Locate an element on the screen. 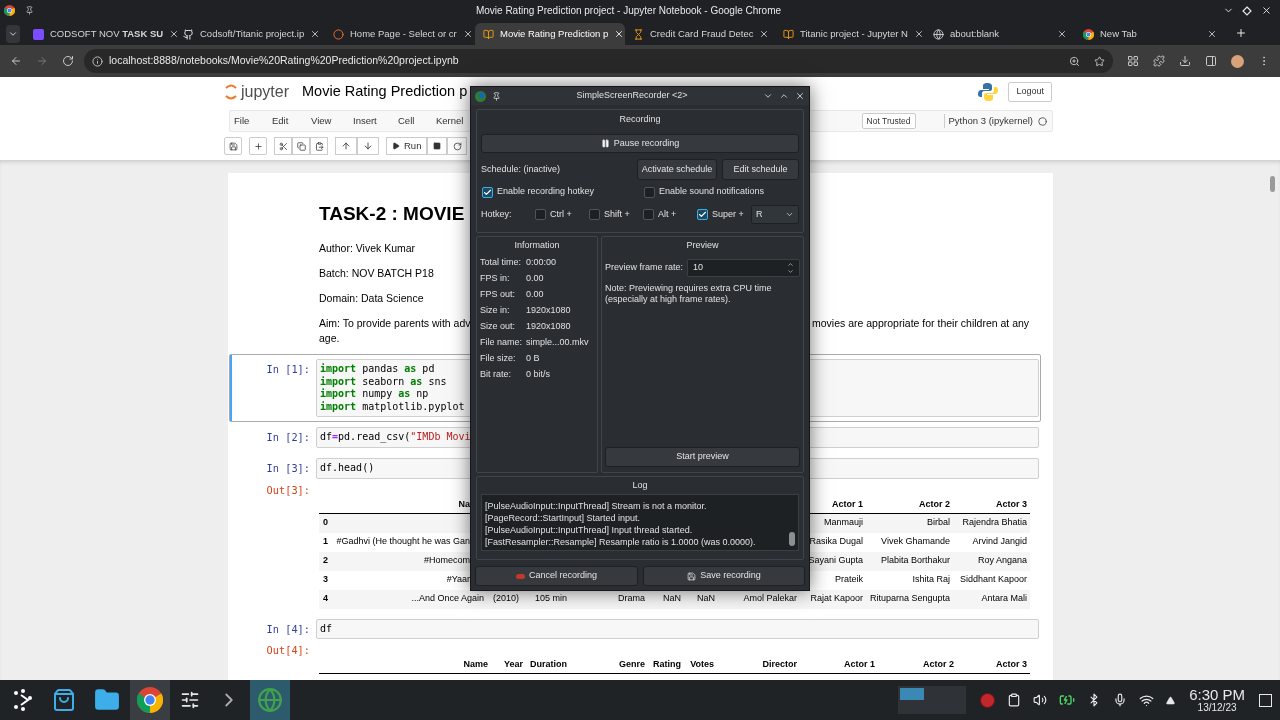 The image size is (1280, 720). log-line: [PageRecord::StartInput] Started input. is located at coordinates (563, 518).